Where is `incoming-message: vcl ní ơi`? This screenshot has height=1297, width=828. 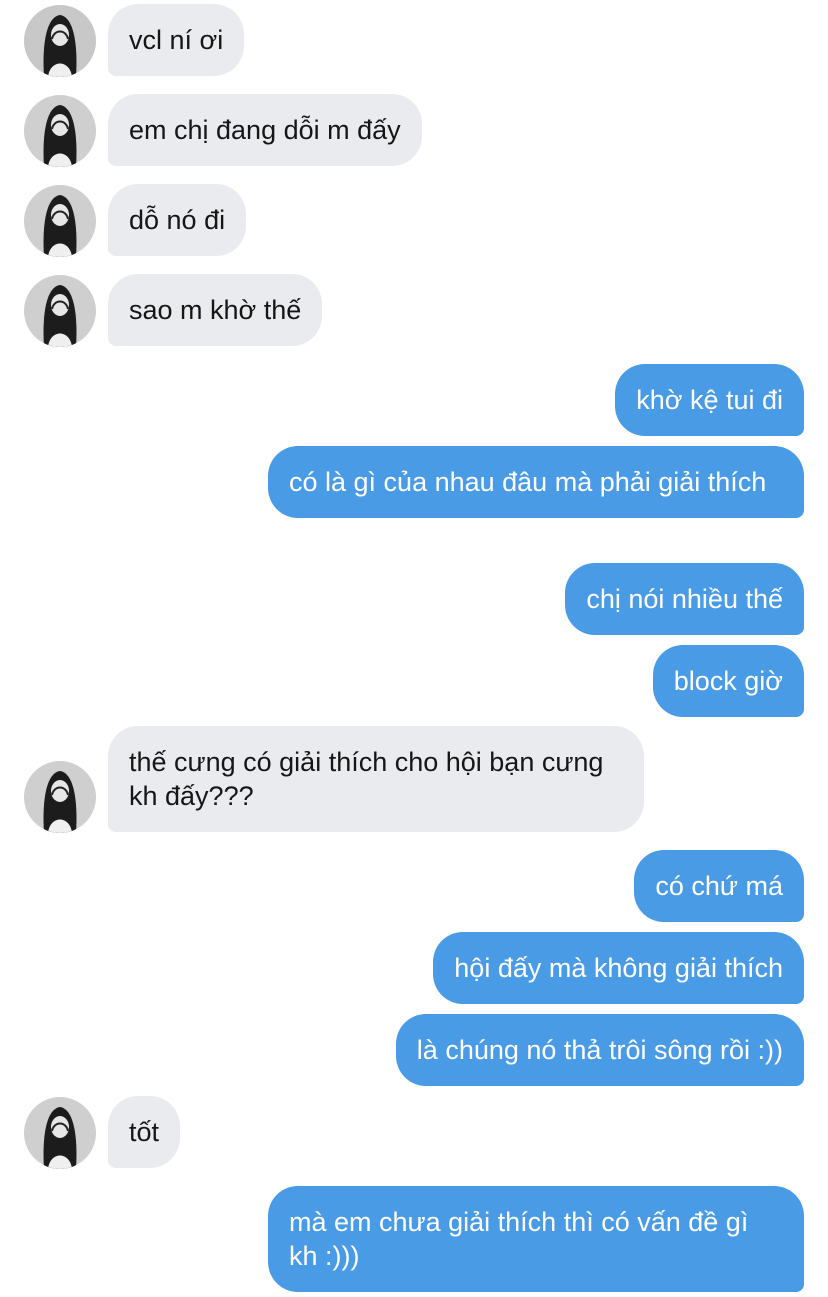
incoming-message: vcl ní ơi is located at coordinates (176, 40).